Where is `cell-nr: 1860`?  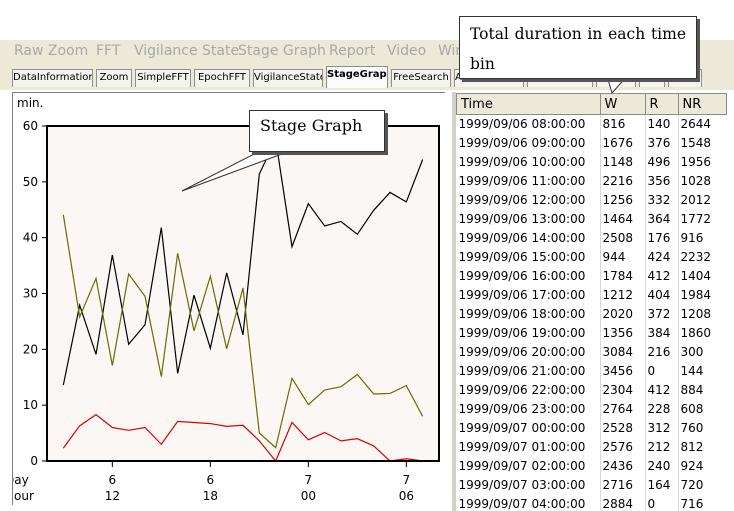
cell-nr: 1860 is located at coordinates (702, 333).